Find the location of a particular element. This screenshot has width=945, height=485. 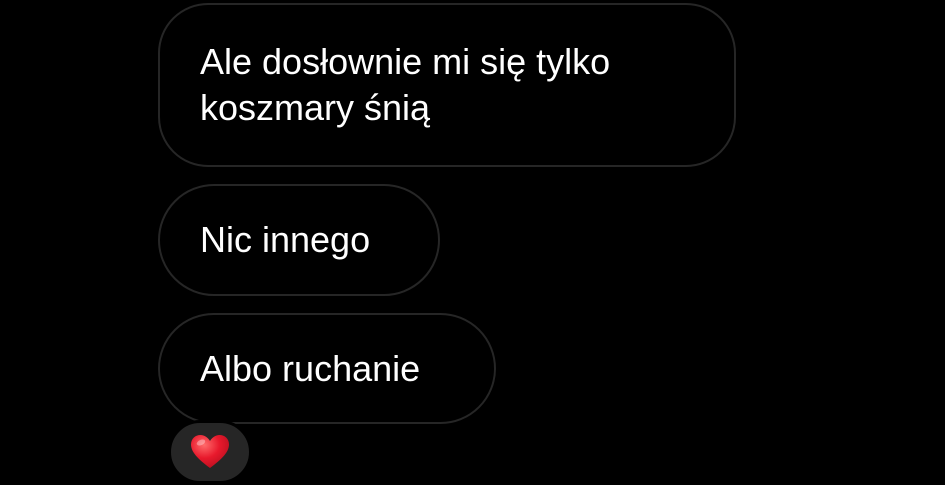

message-text: Ale dosłownie mi się tylko koszmary śnią is located at coordinates (405, 84).